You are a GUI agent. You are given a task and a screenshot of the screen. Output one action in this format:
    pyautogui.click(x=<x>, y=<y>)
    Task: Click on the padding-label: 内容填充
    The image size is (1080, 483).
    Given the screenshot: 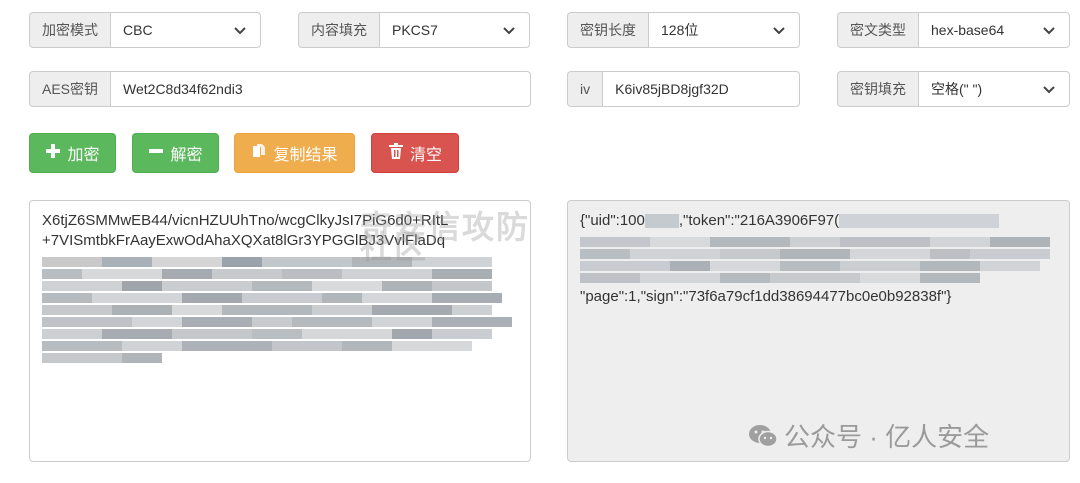 What is the action you would take?
    pyautogui.click(x=338, y=30)
    